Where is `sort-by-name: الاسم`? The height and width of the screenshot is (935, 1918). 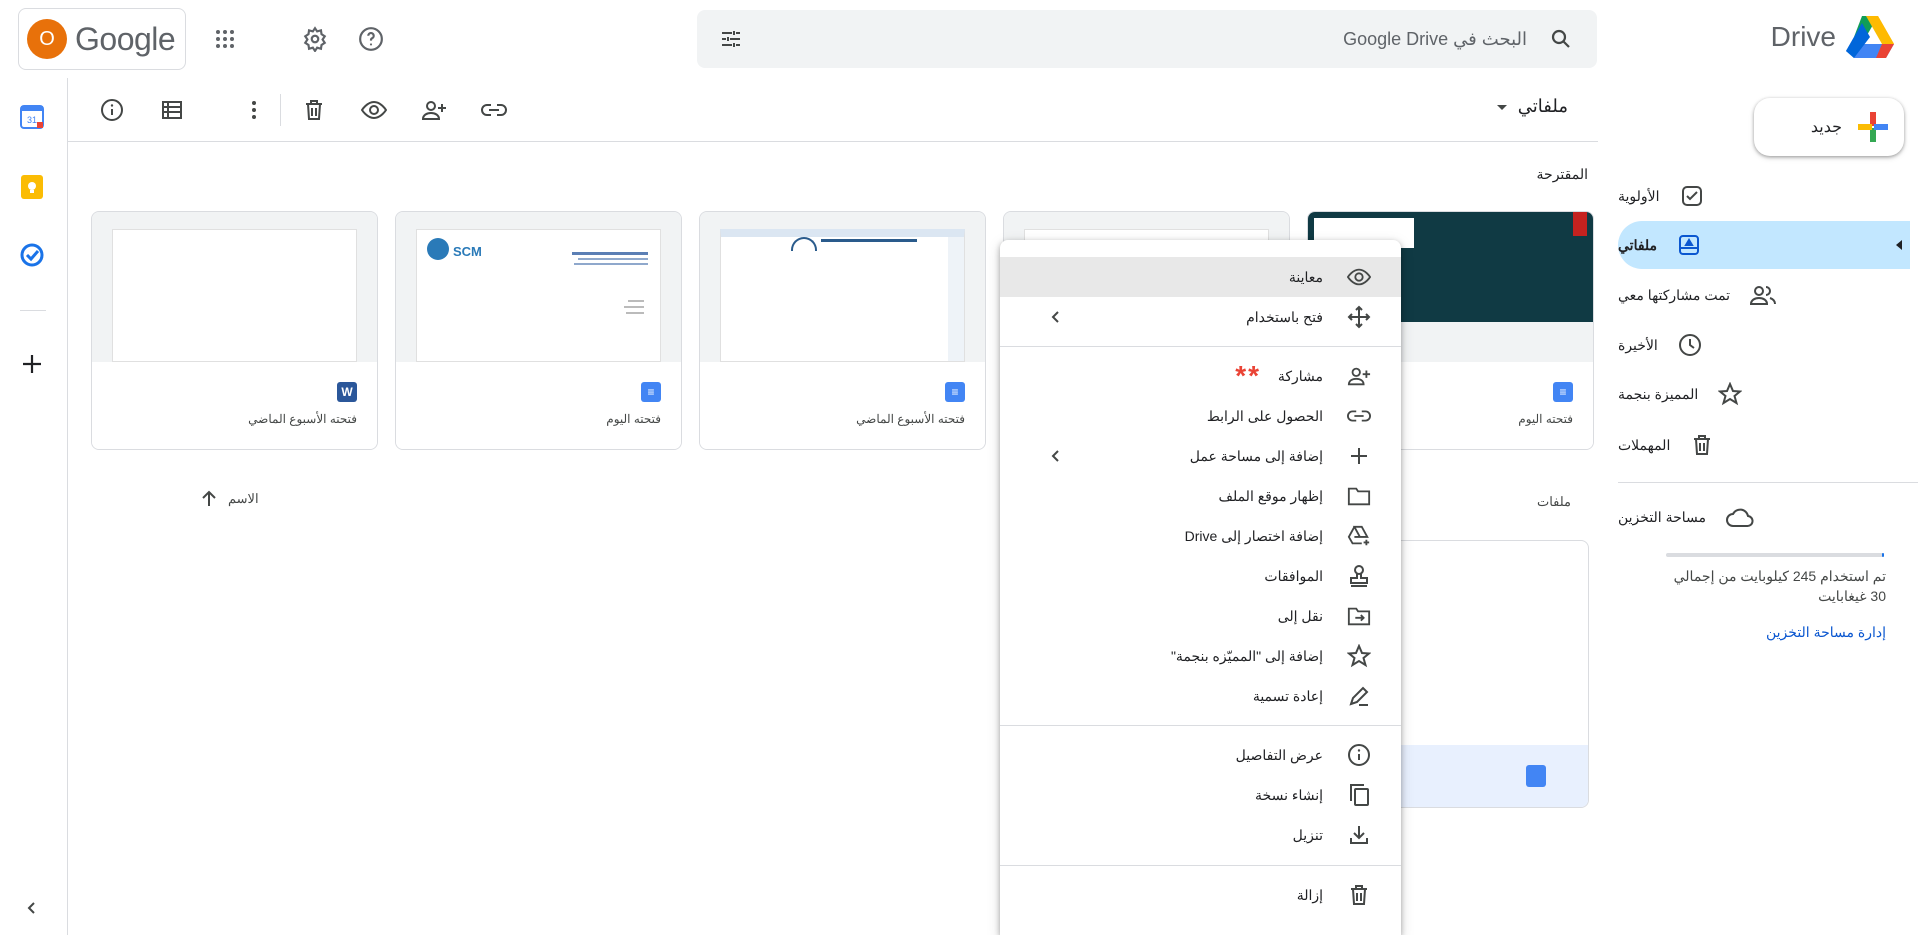 sort-by-name: الاسم is located at coordinates (229, 499).